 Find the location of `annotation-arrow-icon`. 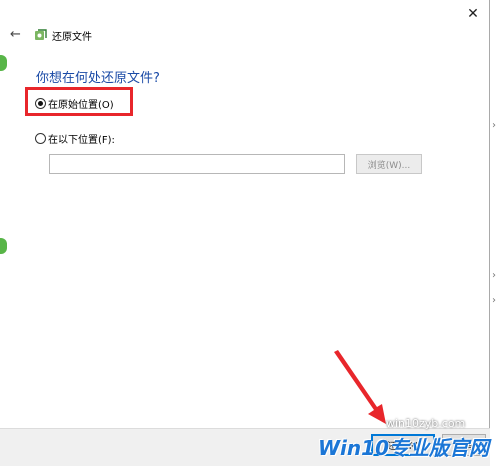

annotation-arrow-icon is located at coordinates (360, 387).